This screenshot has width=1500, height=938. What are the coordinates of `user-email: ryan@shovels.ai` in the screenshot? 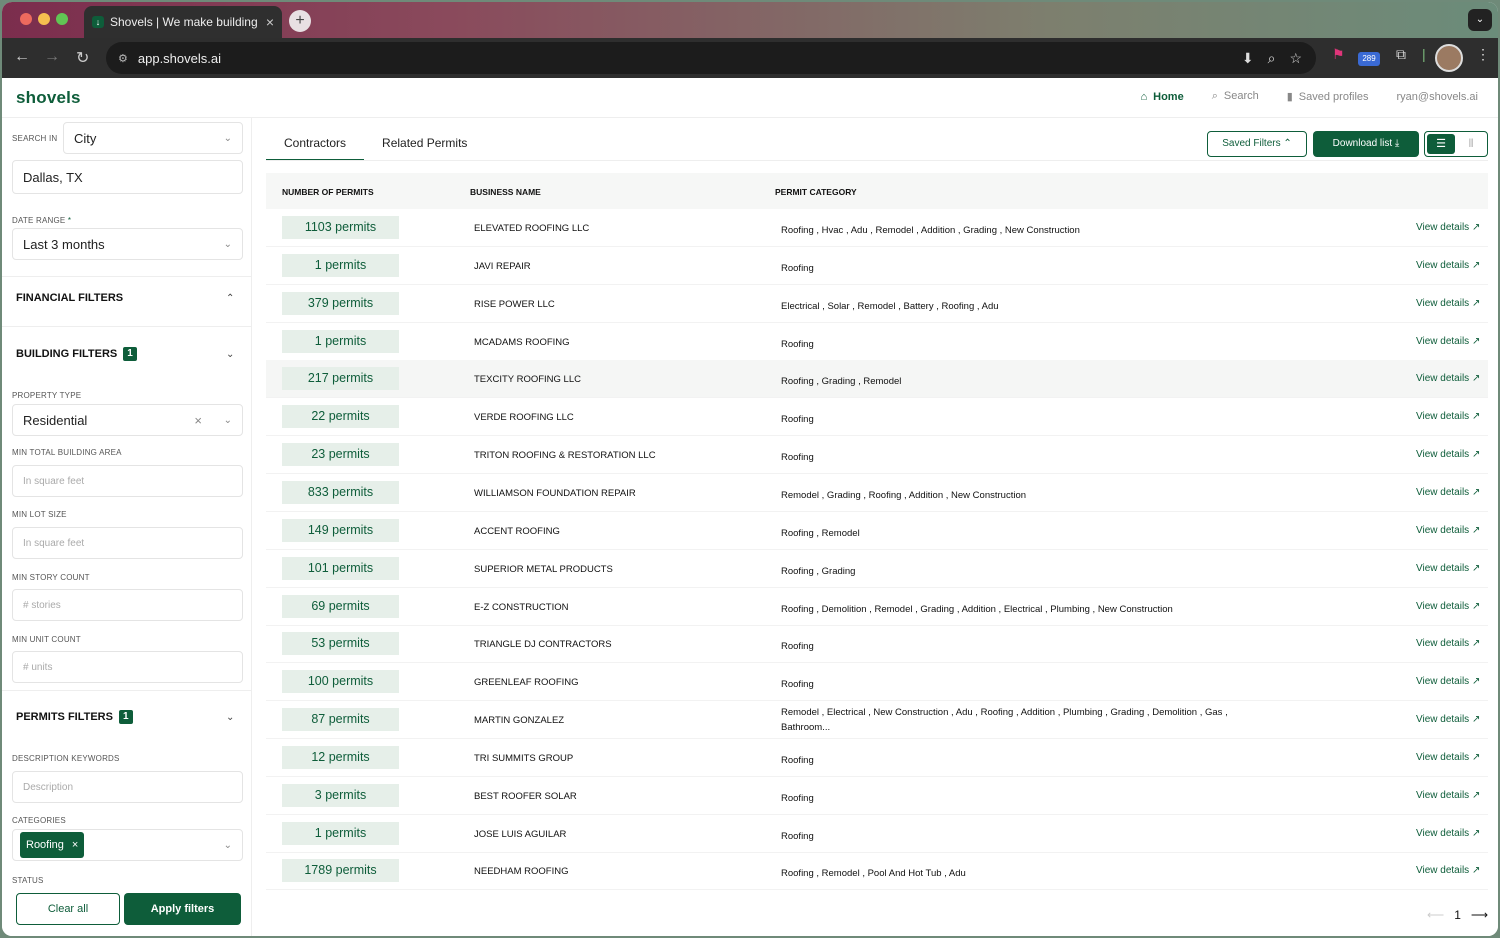 It's located at (1437, 97).